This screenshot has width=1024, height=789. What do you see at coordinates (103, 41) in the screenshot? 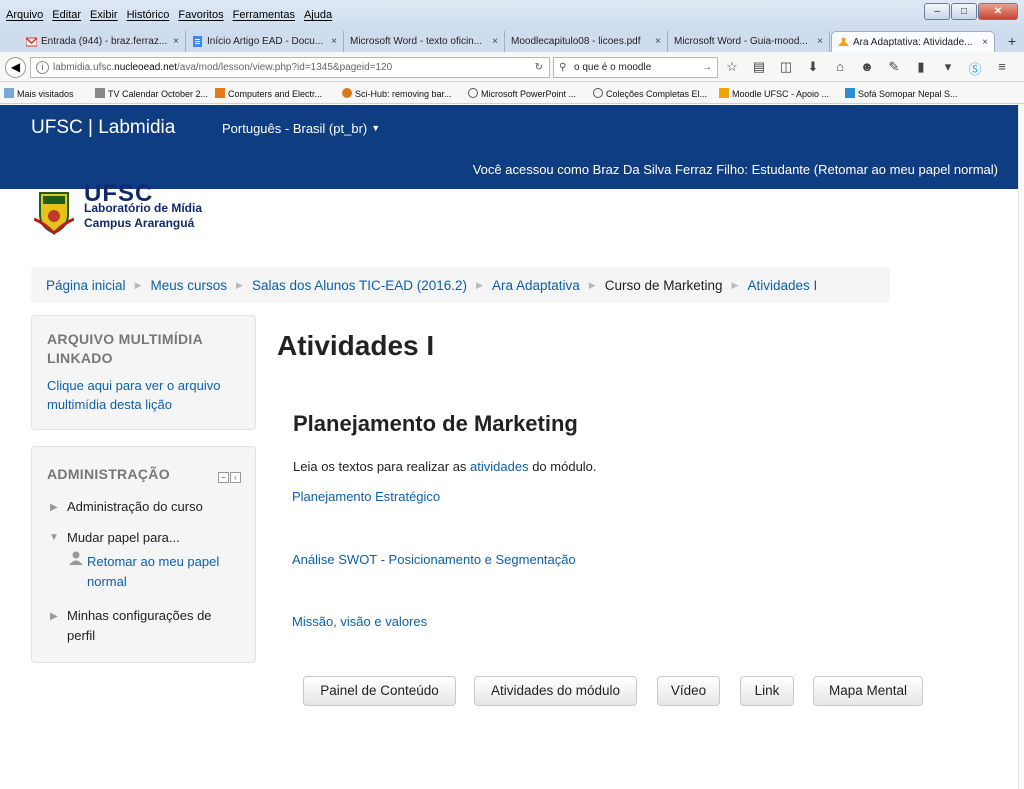
I see `tab-gmail: Entrada (944) - braz.ferraz... ×` at bounding box center [103, 41].